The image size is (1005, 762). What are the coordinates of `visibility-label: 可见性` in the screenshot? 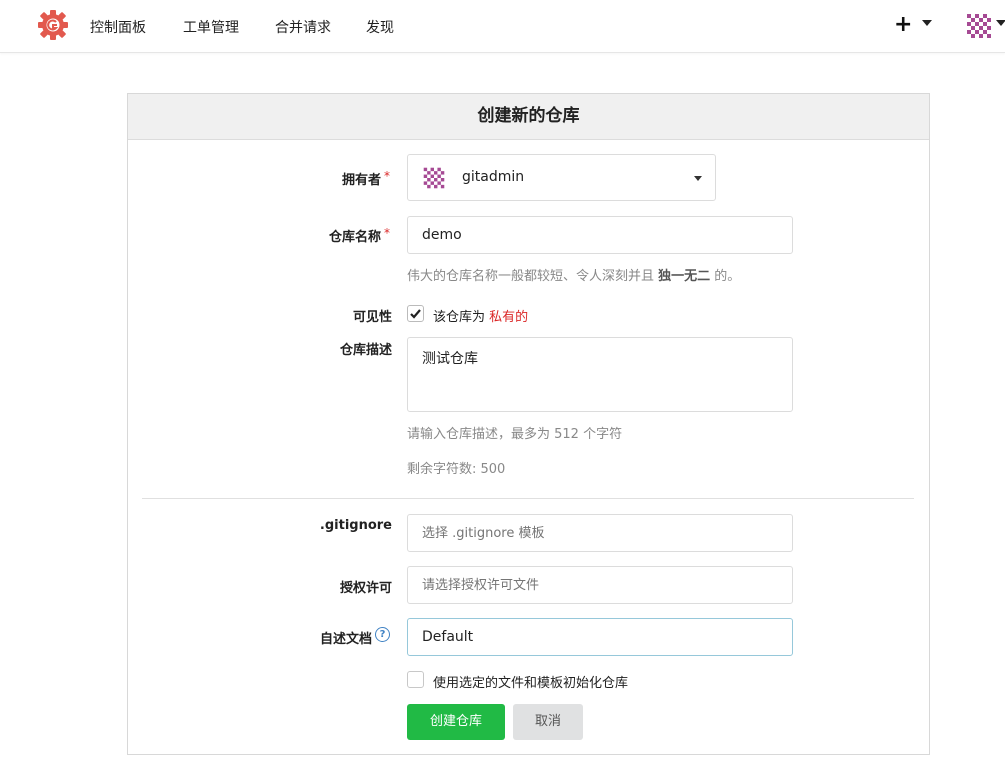 It's located at (372, 317).